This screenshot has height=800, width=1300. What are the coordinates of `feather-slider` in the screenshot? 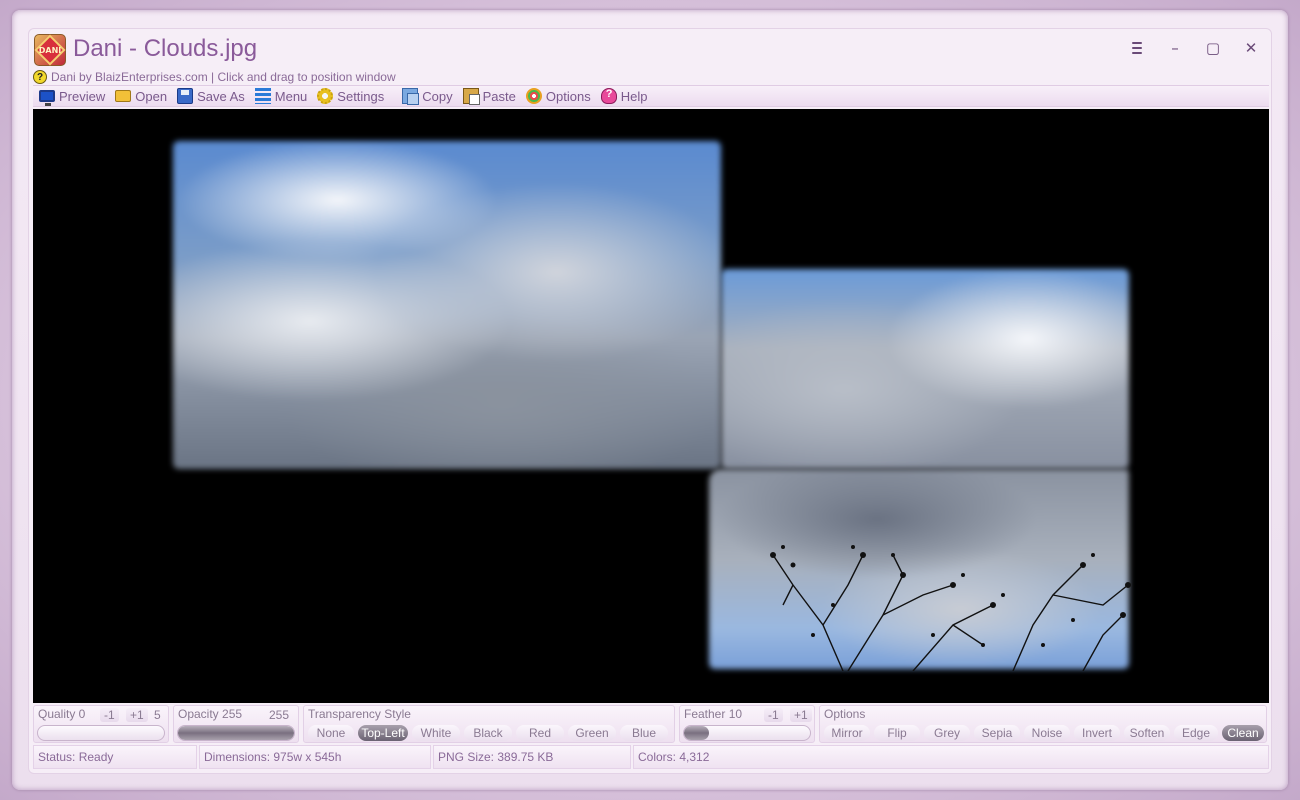 It's located at (747, 733).